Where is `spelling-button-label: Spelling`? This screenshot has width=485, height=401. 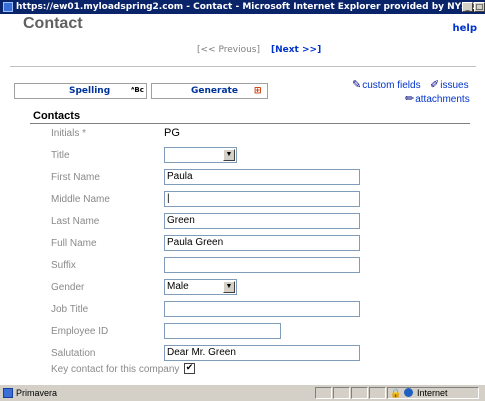 spelling-button-label: Spelling is located at coordinates (90, 91).